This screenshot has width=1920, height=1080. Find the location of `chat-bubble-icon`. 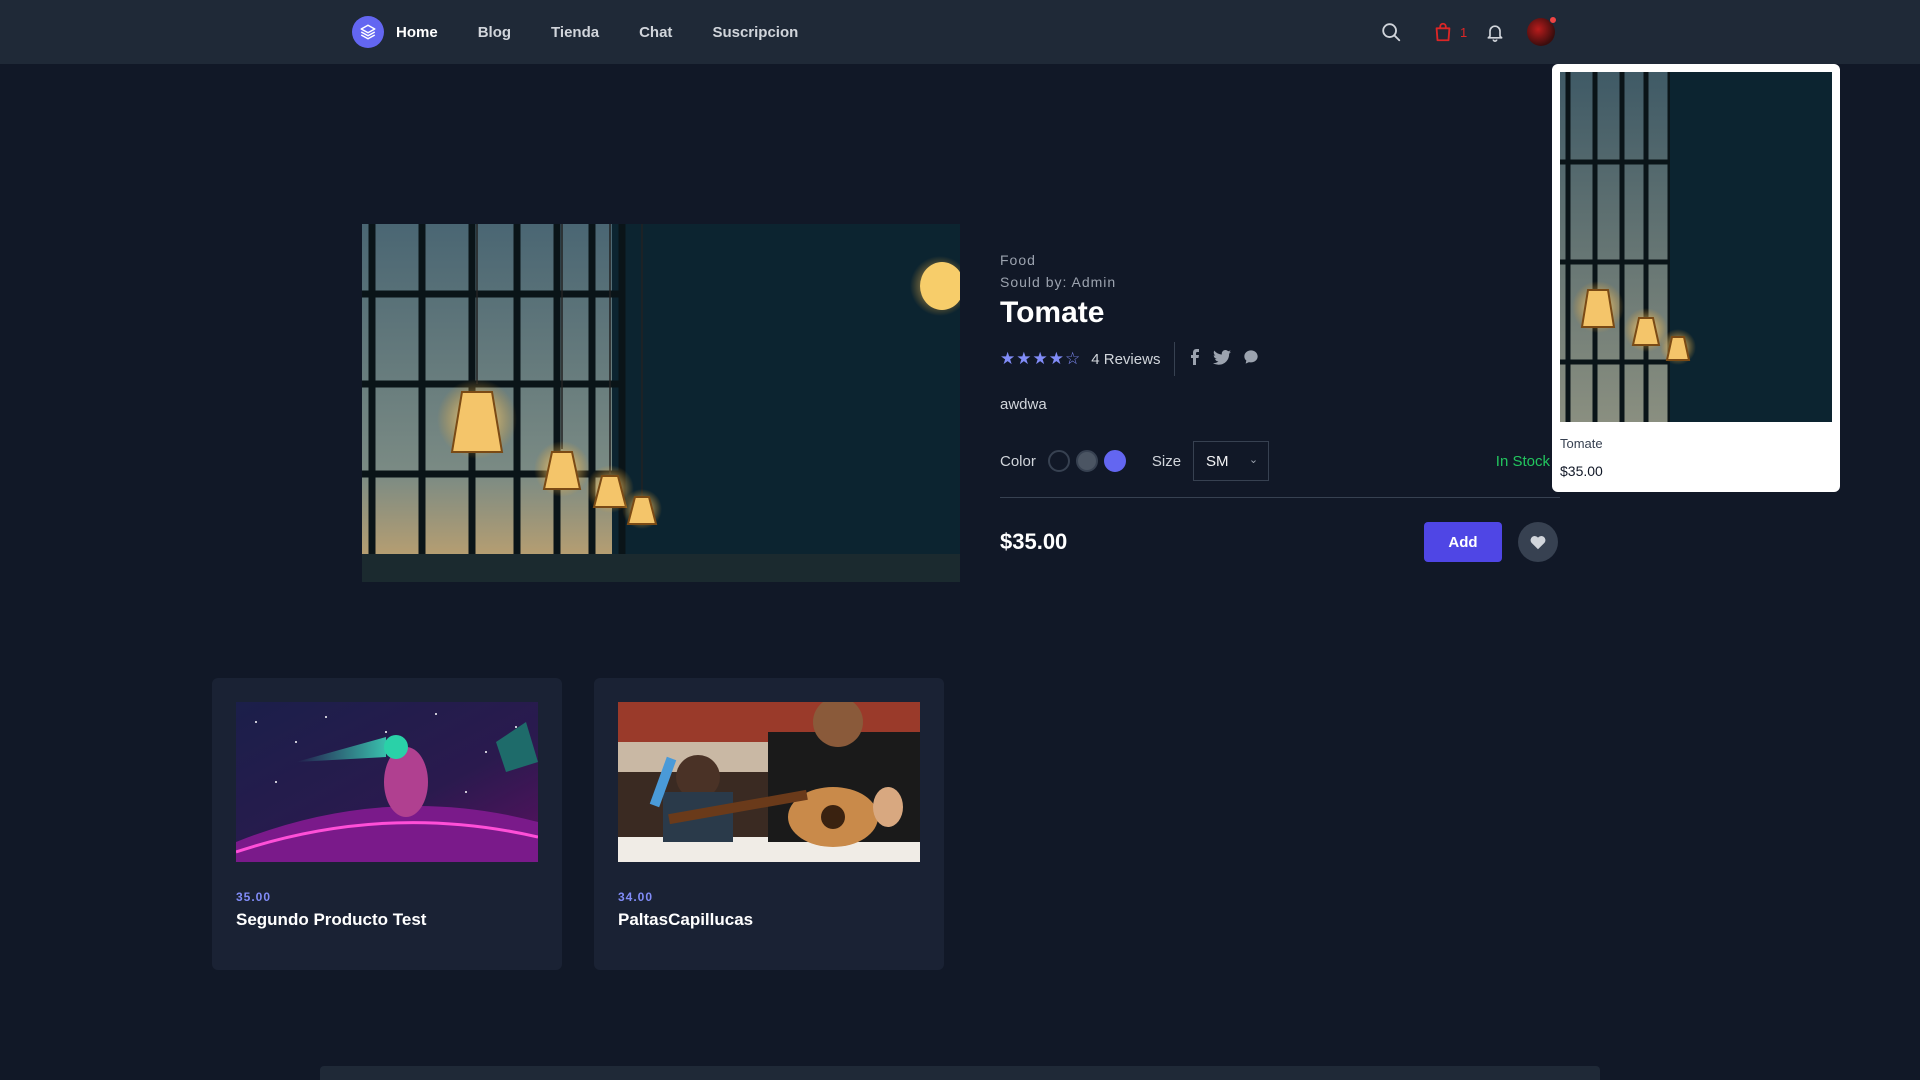

chat-bubble-icon is located at coordinates (1251, 359).